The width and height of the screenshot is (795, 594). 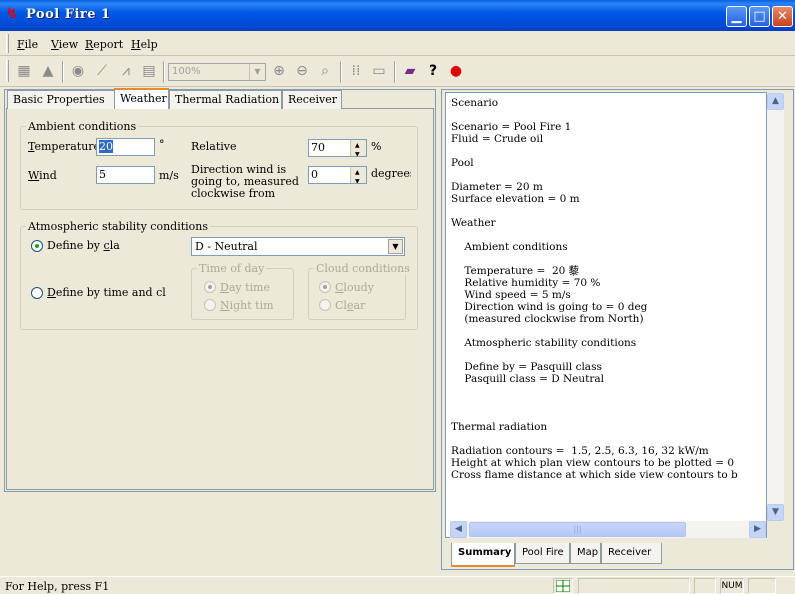 I want to click on maximize-button: □, so click(x=759, y=16).